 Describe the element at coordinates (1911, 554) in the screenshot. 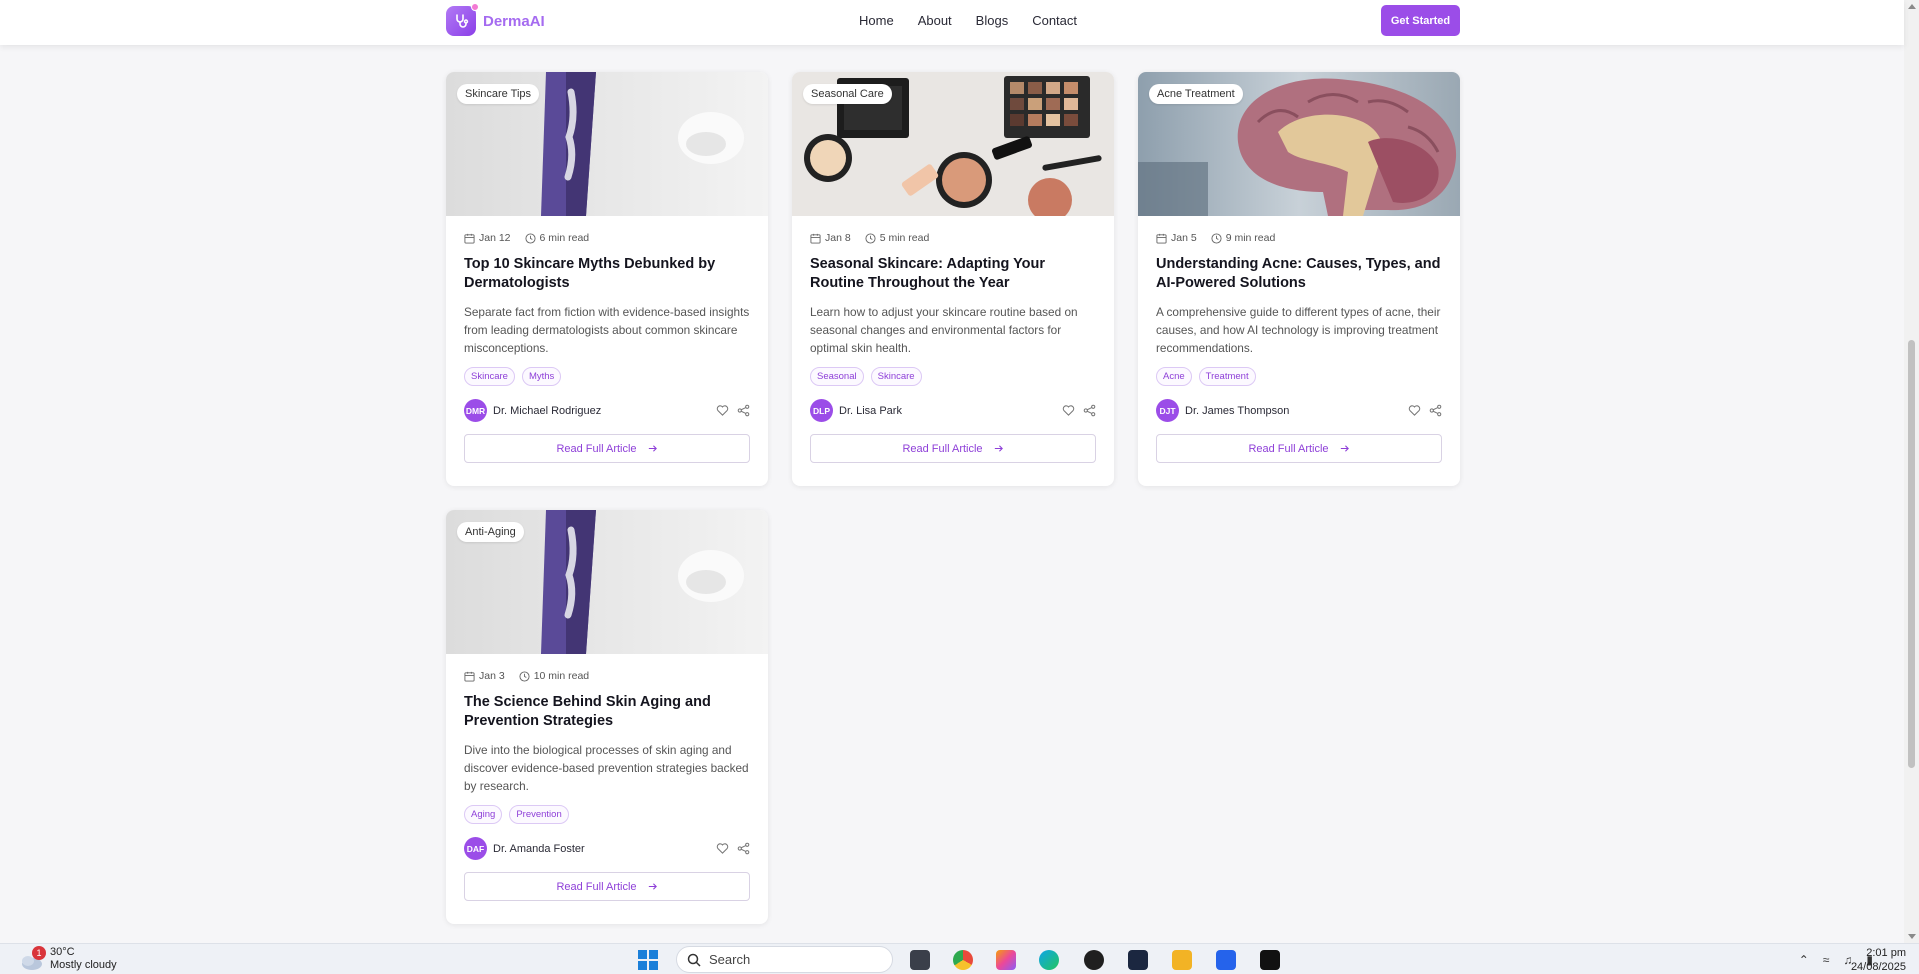

I see `scroll-thumb` at that location.